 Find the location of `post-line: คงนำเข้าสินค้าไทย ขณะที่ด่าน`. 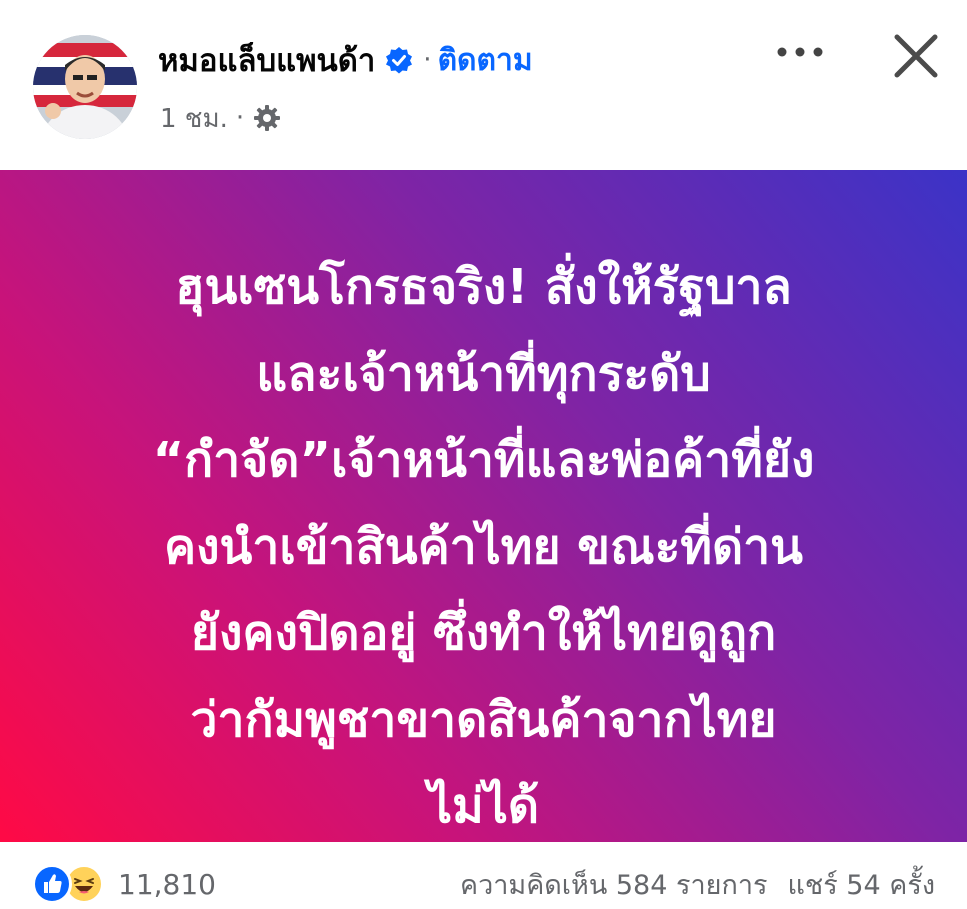

post-line: คงนำเข้าสินค้าไทย ขณะที่ด่าน is located at coordinates (483, 546).